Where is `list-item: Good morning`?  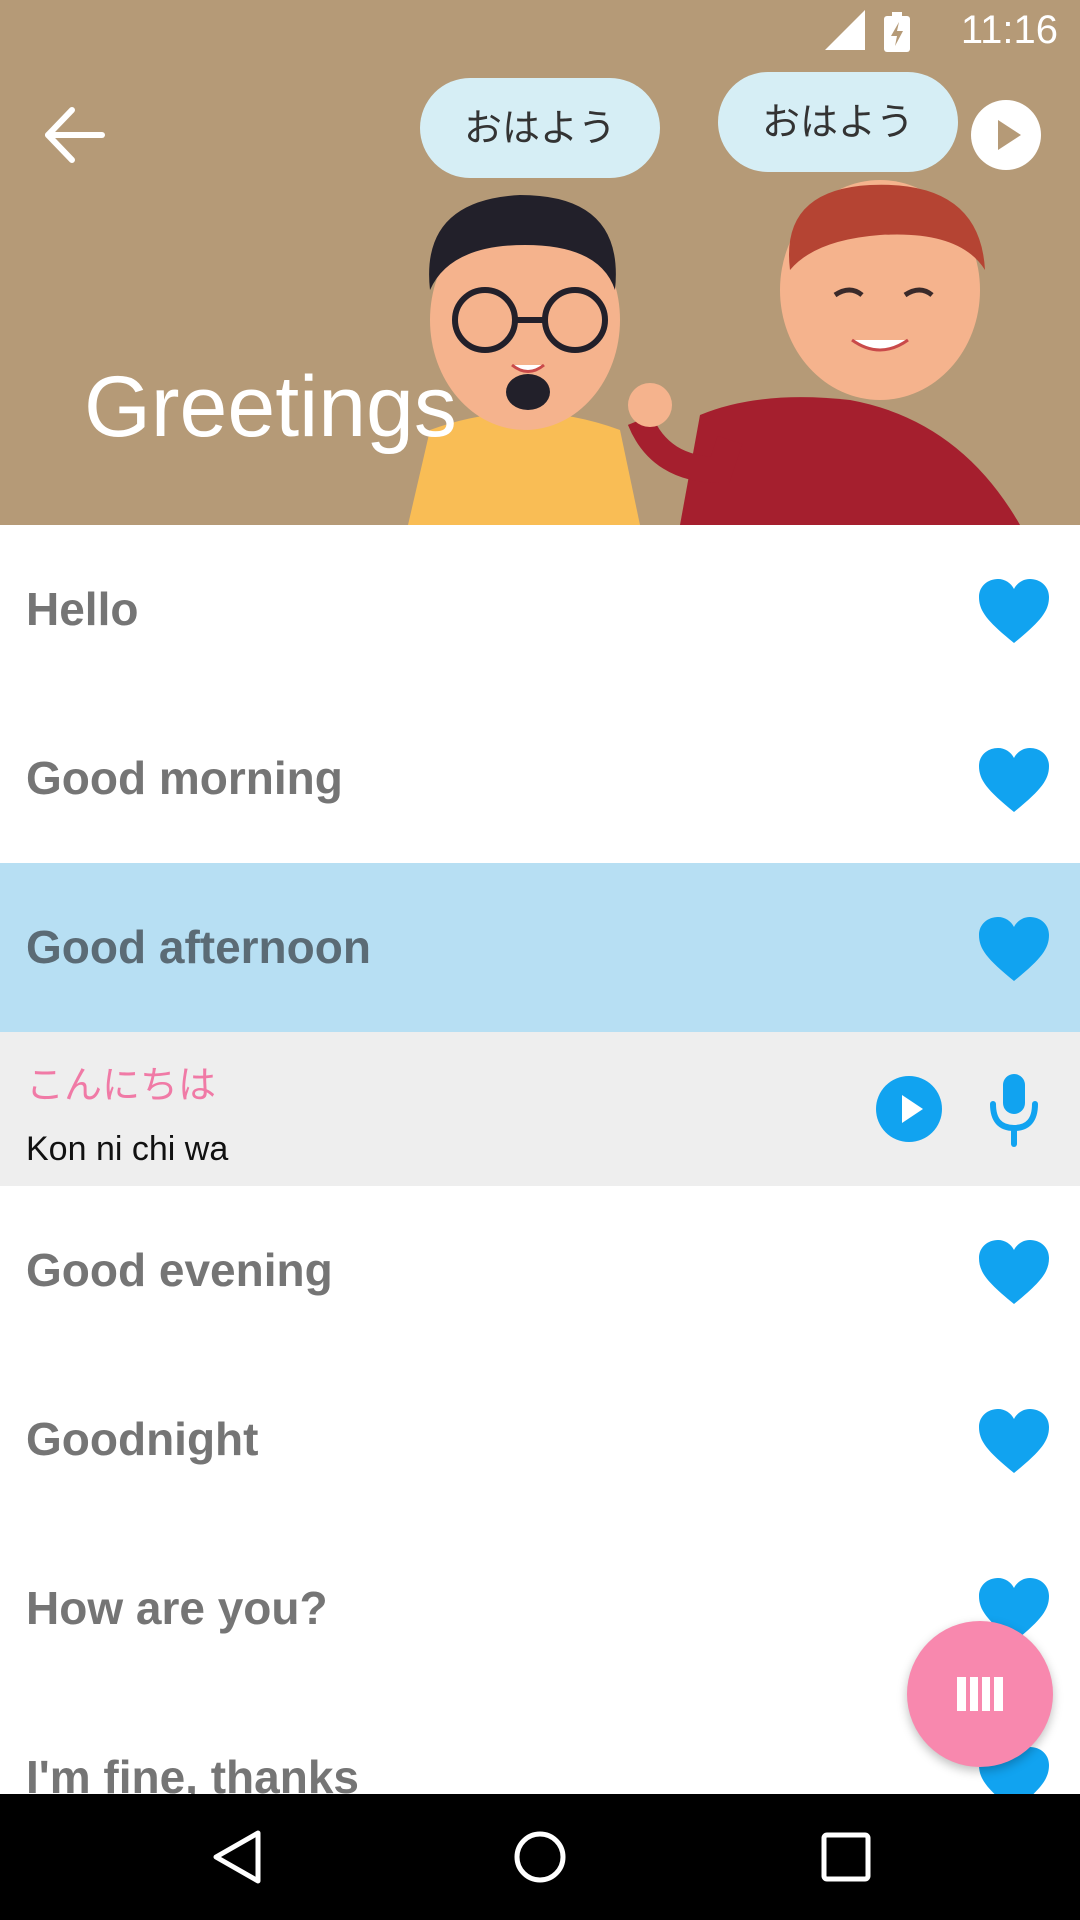 list-item: Good morning is located at coordinates (540, 778).